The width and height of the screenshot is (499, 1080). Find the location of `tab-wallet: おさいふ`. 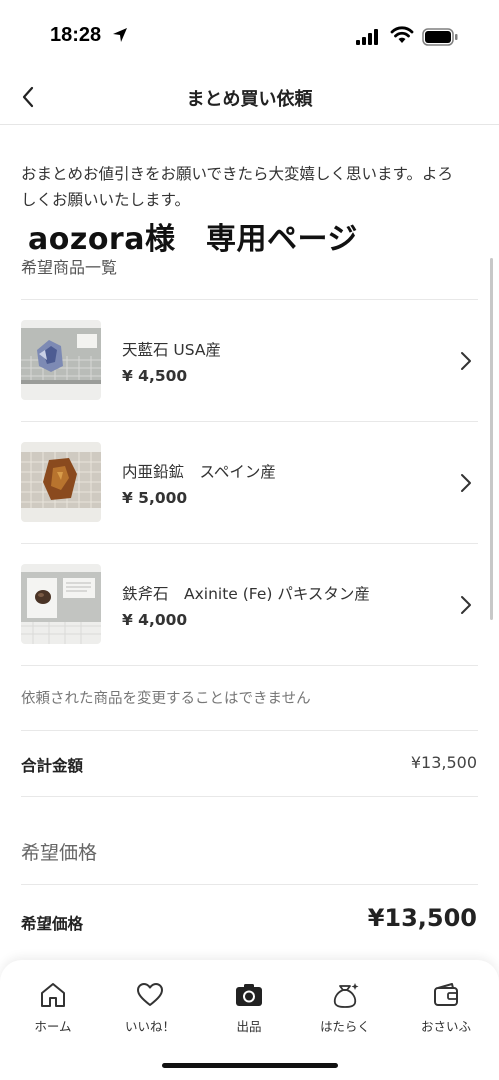

tab-wallet: おさいふ is located at coordinates (446, 1010).